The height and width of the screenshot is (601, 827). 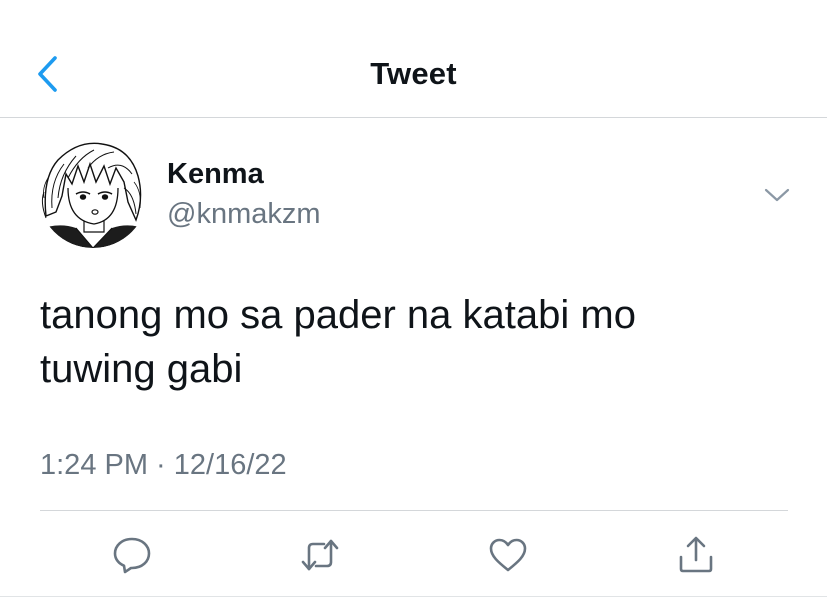 I want to click on bottom-divider, so click(x=413, y=596).